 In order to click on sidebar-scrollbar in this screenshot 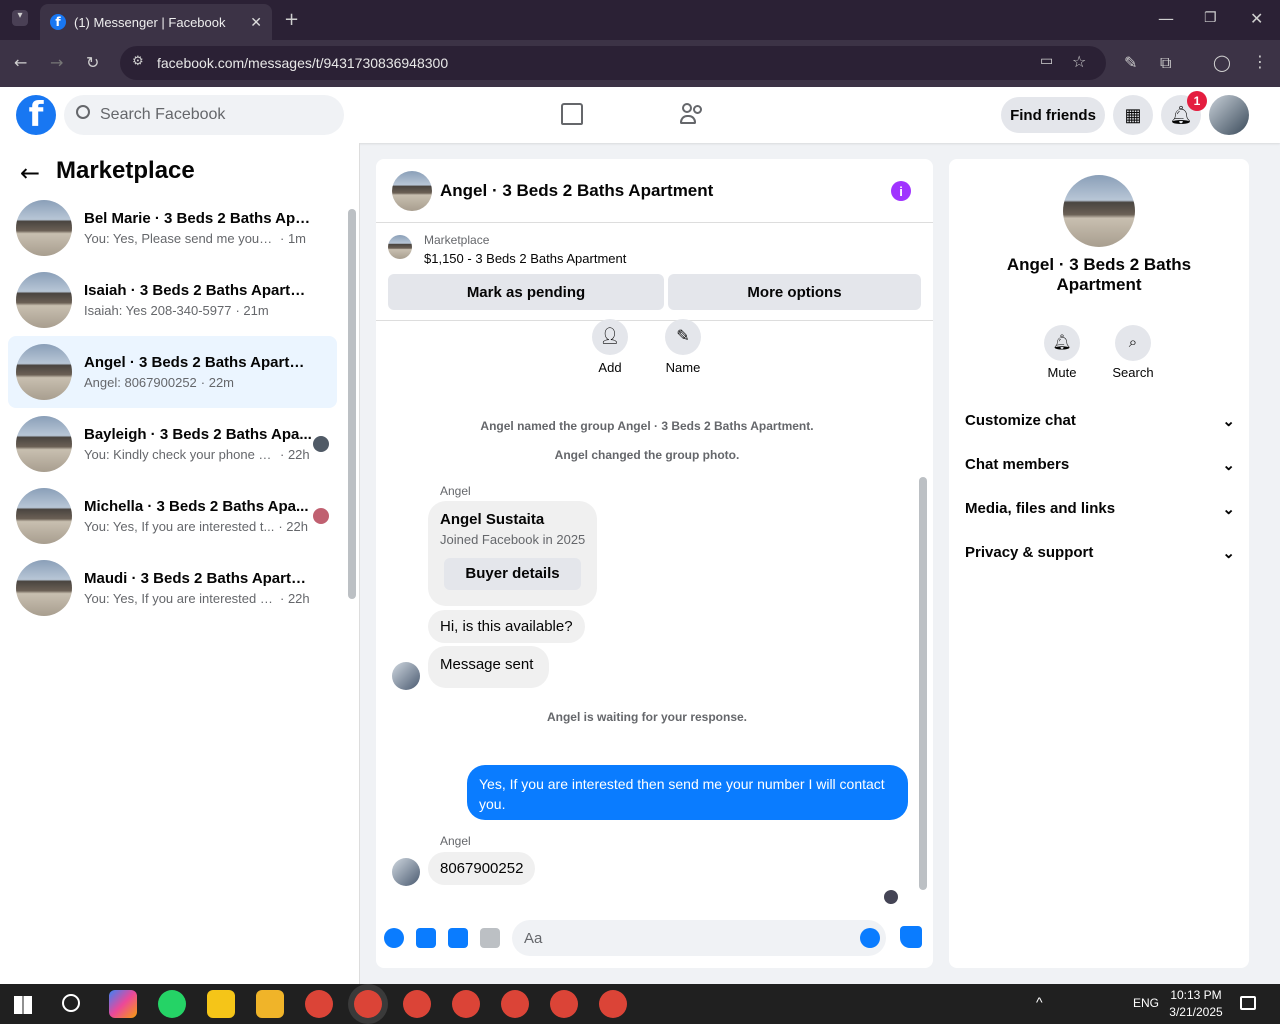, I will do `click(352, 404)`.